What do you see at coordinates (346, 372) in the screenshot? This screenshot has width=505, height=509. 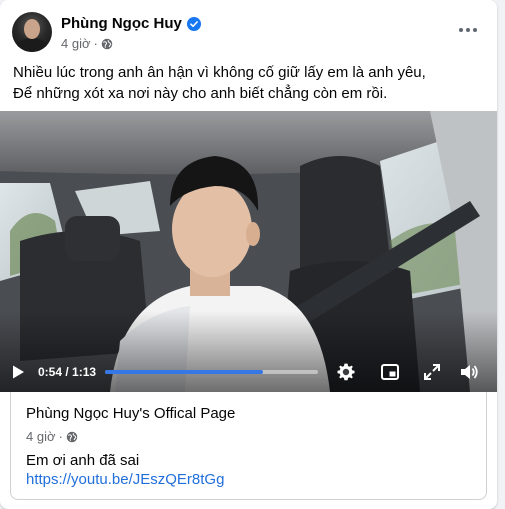 I see `gear-icon` at bounding box center [346, 372].